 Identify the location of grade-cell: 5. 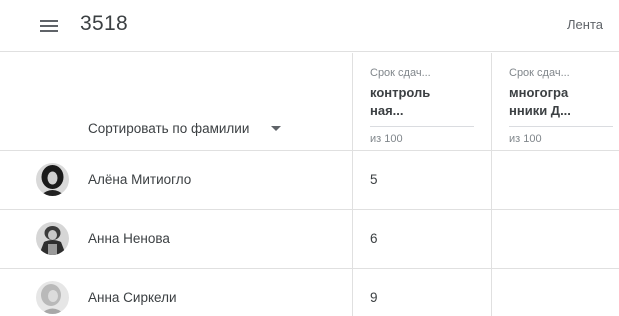
(374, 179).